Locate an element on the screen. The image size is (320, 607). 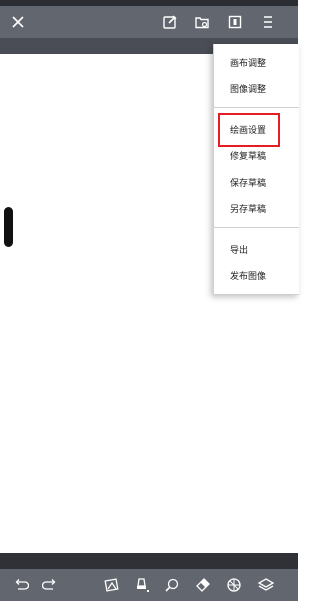
palette-icon is located at coordinates (234, 585).